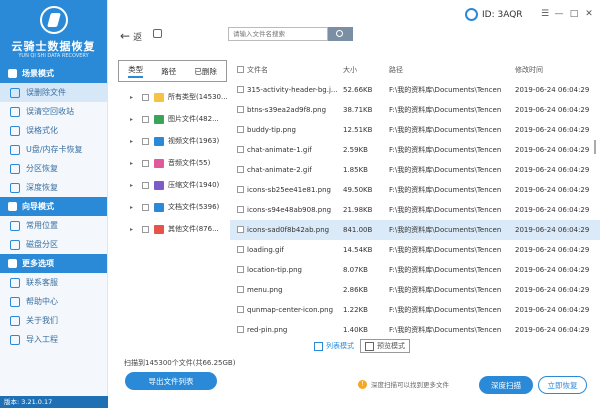 The height and width of the screenshot is (408, 600). What do you see at coordinates (545, 14) in the screenshot?
I see `menu-icon: ☰` at bounding box center [545, 14].